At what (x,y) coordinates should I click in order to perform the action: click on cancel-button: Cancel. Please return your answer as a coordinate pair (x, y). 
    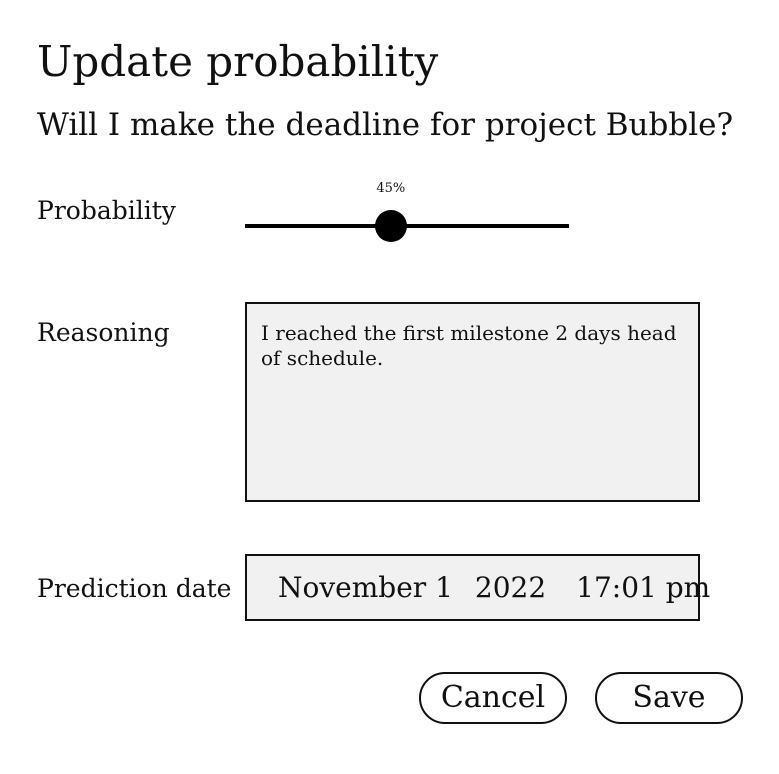
    Looking at the image, I should click on (493, 698).